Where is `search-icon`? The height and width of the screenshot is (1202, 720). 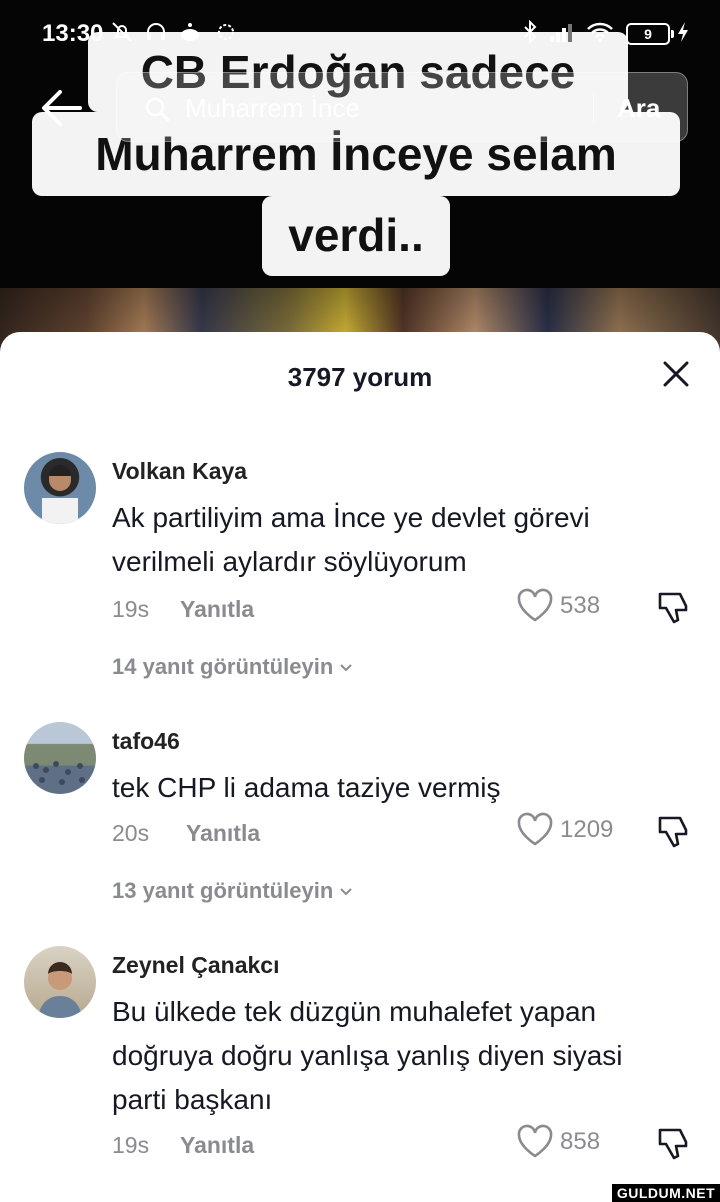
search-icon is located at coordinates (157, 109).